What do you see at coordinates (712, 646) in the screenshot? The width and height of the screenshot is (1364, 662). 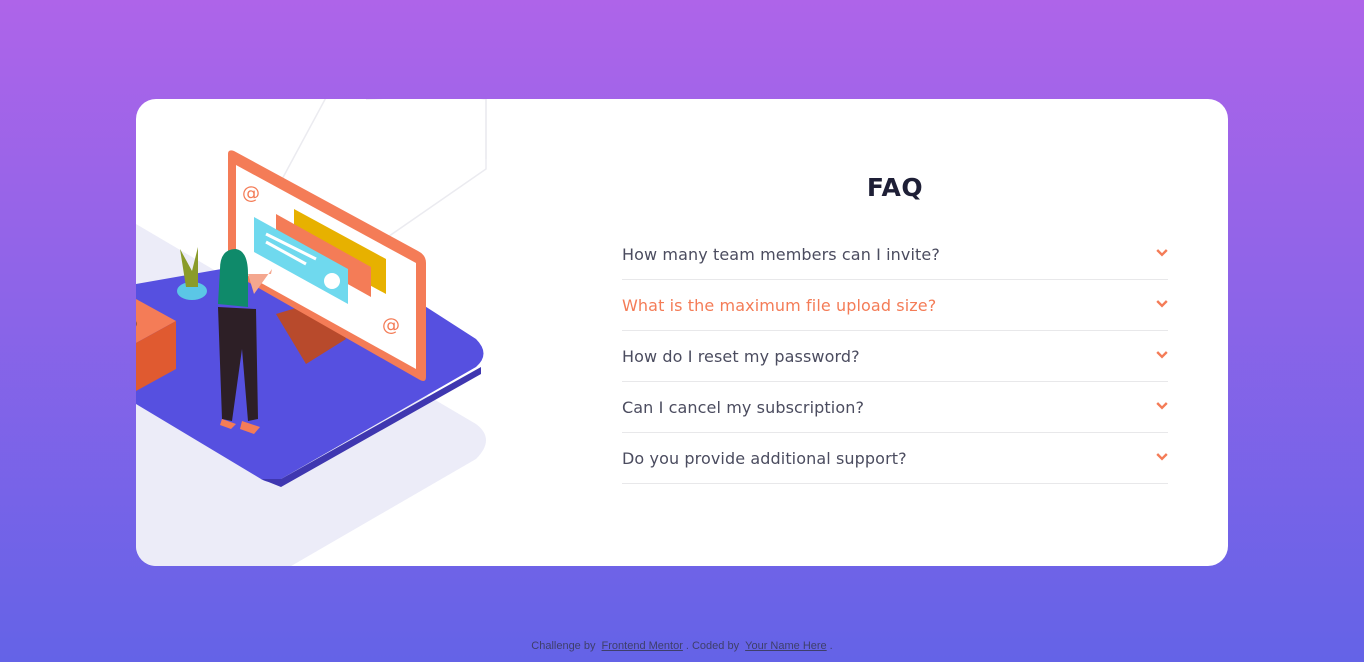 I see `footer-middle: . Coded by` at bounding box center [712, 646].